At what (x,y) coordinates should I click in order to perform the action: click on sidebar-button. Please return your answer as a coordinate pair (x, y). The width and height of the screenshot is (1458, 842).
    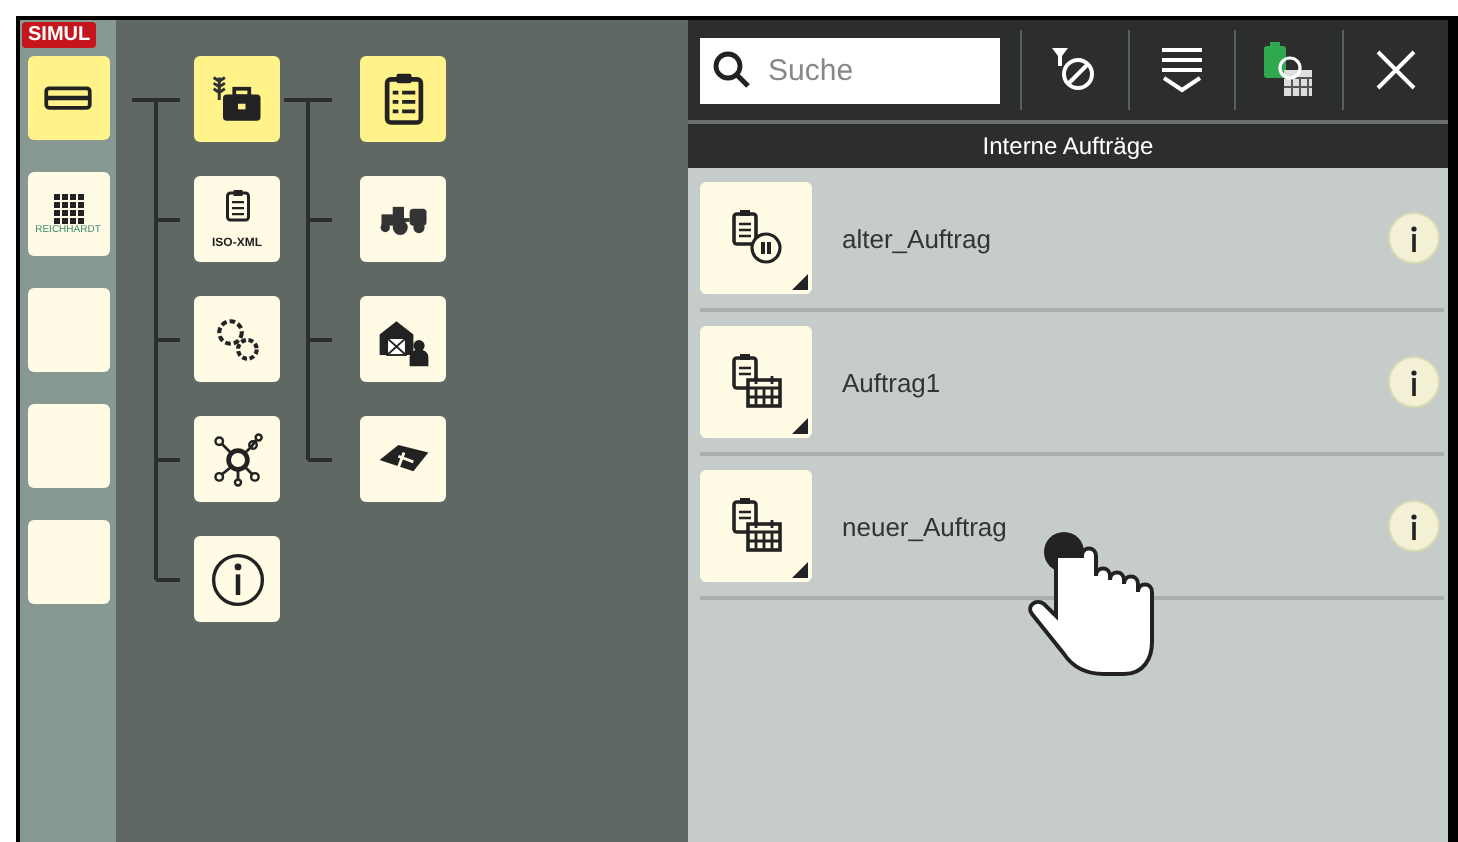
    Looking at the image, I should click on (68, 98).